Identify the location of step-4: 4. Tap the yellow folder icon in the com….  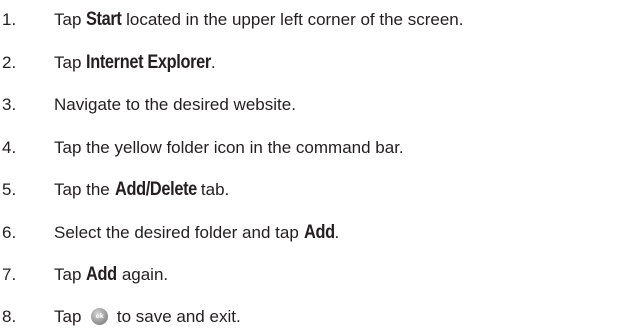
(202, 148).